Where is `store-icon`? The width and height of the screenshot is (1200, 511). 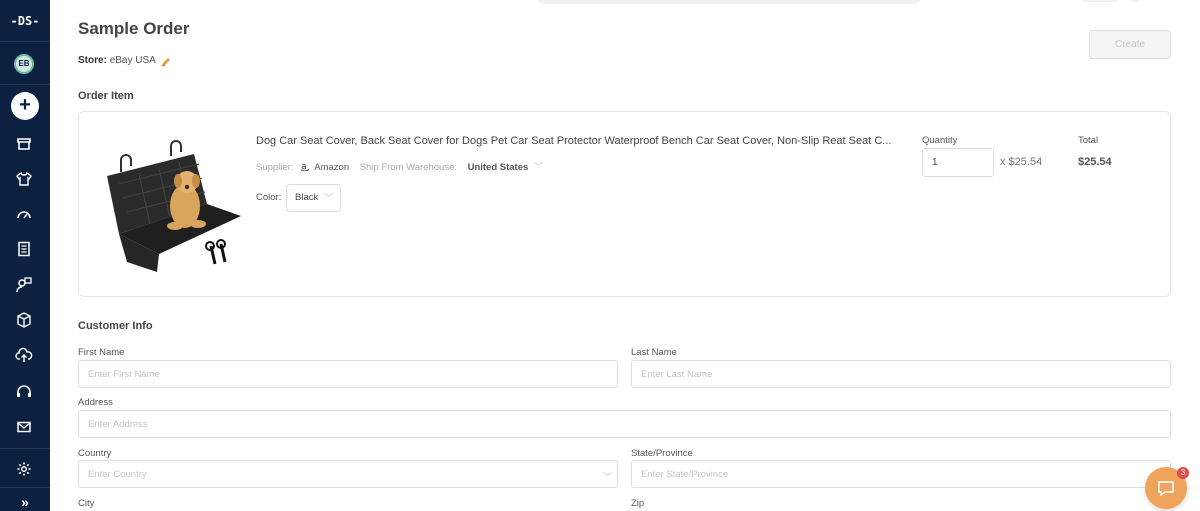 store-icon is located at coordinates (24, 144).